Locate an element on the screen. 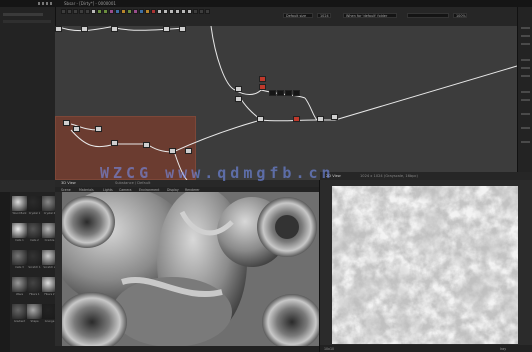 This screenshot has height=352, width=532. hide-icon is located at coordinates (201, 11).